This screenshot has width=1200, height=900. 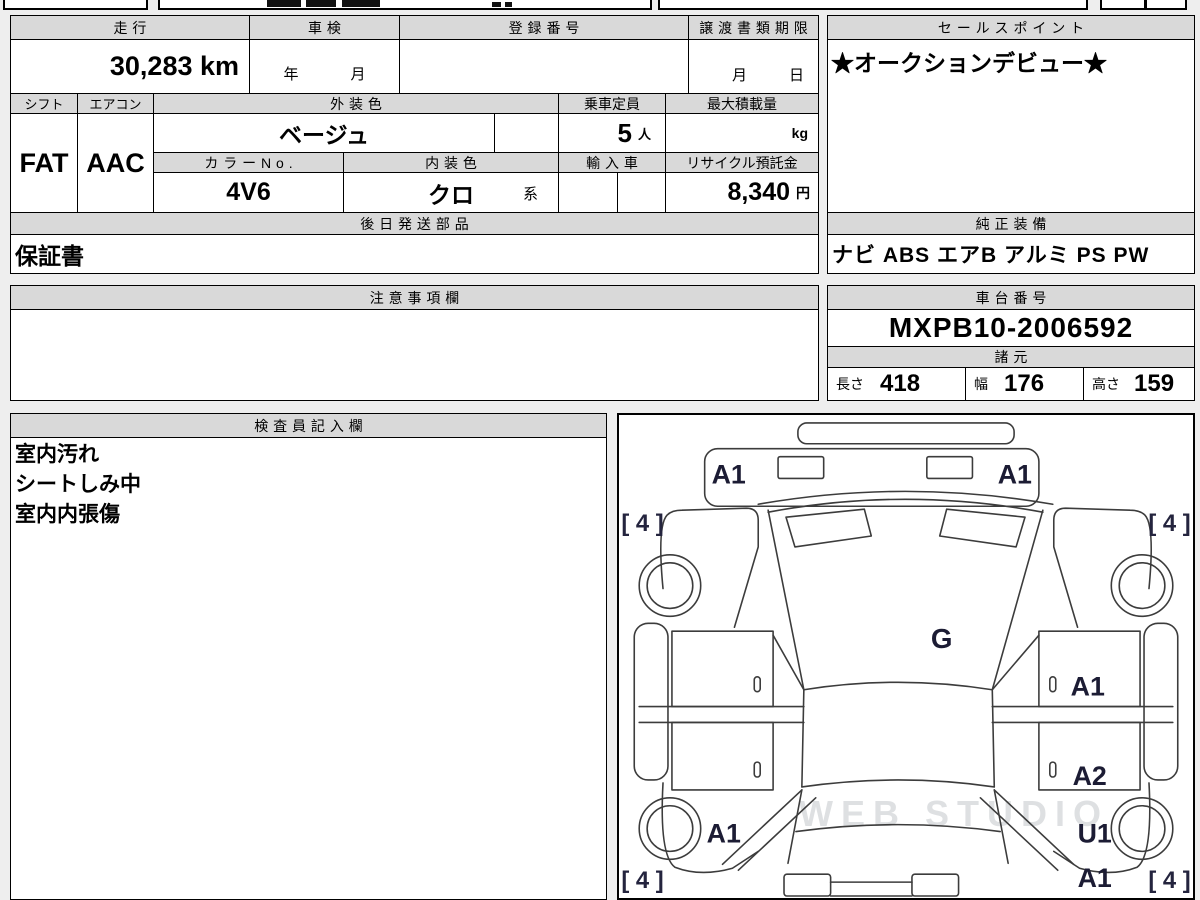 What do you see at coordinates (803, 738) in the screenshot?
I see `roof-left-edge` at bounding box center [803, 738].